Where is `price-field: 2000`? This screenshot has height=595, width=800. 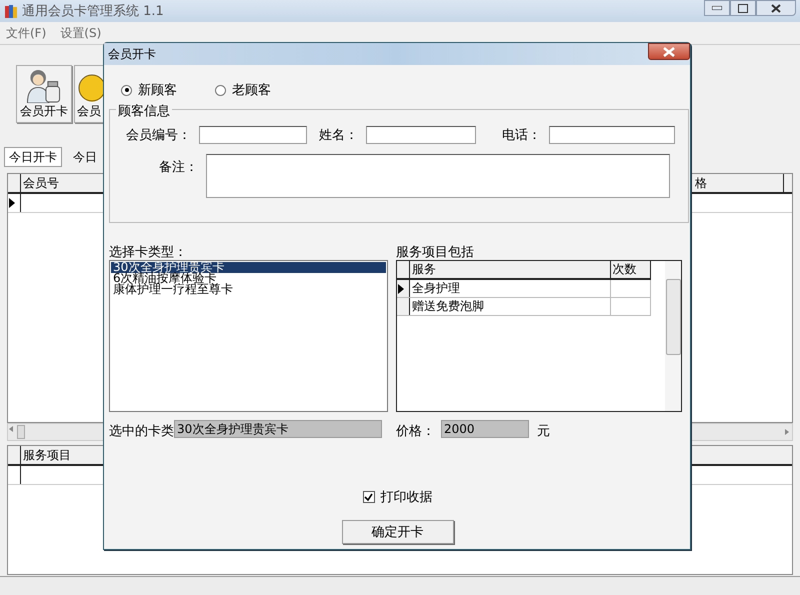
price-field: 2000 is located at coordinates (485, 429).